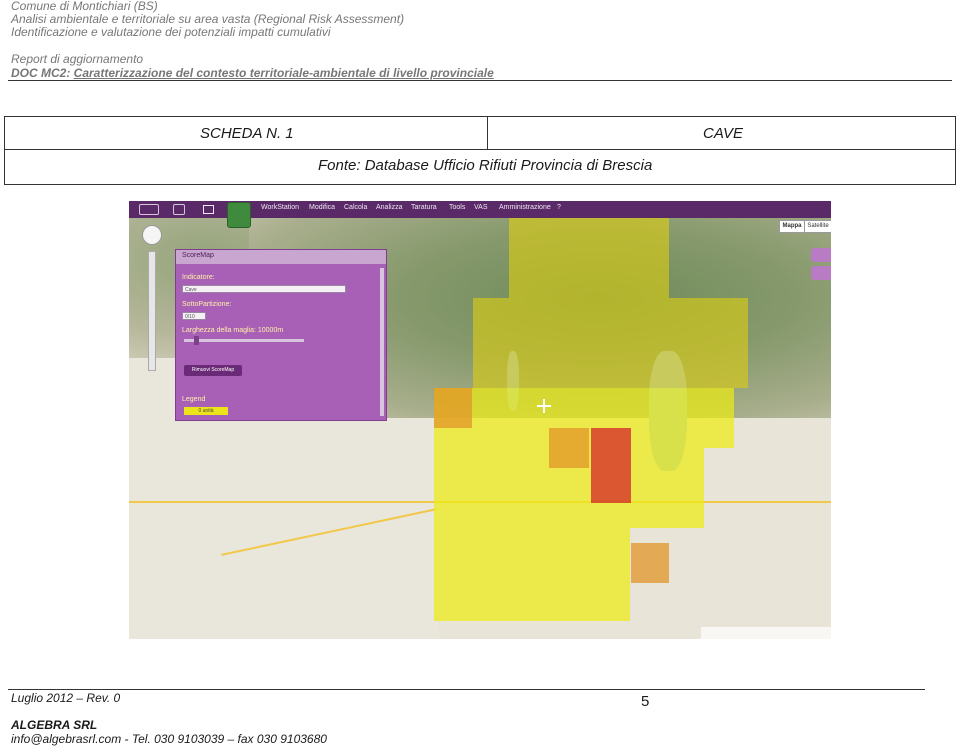 This screenshot has height=747, width=960. Describe the element at coordinates (77, 59) in the screenshot. I see `header-report-type: Report di aggiornamento` at that location.